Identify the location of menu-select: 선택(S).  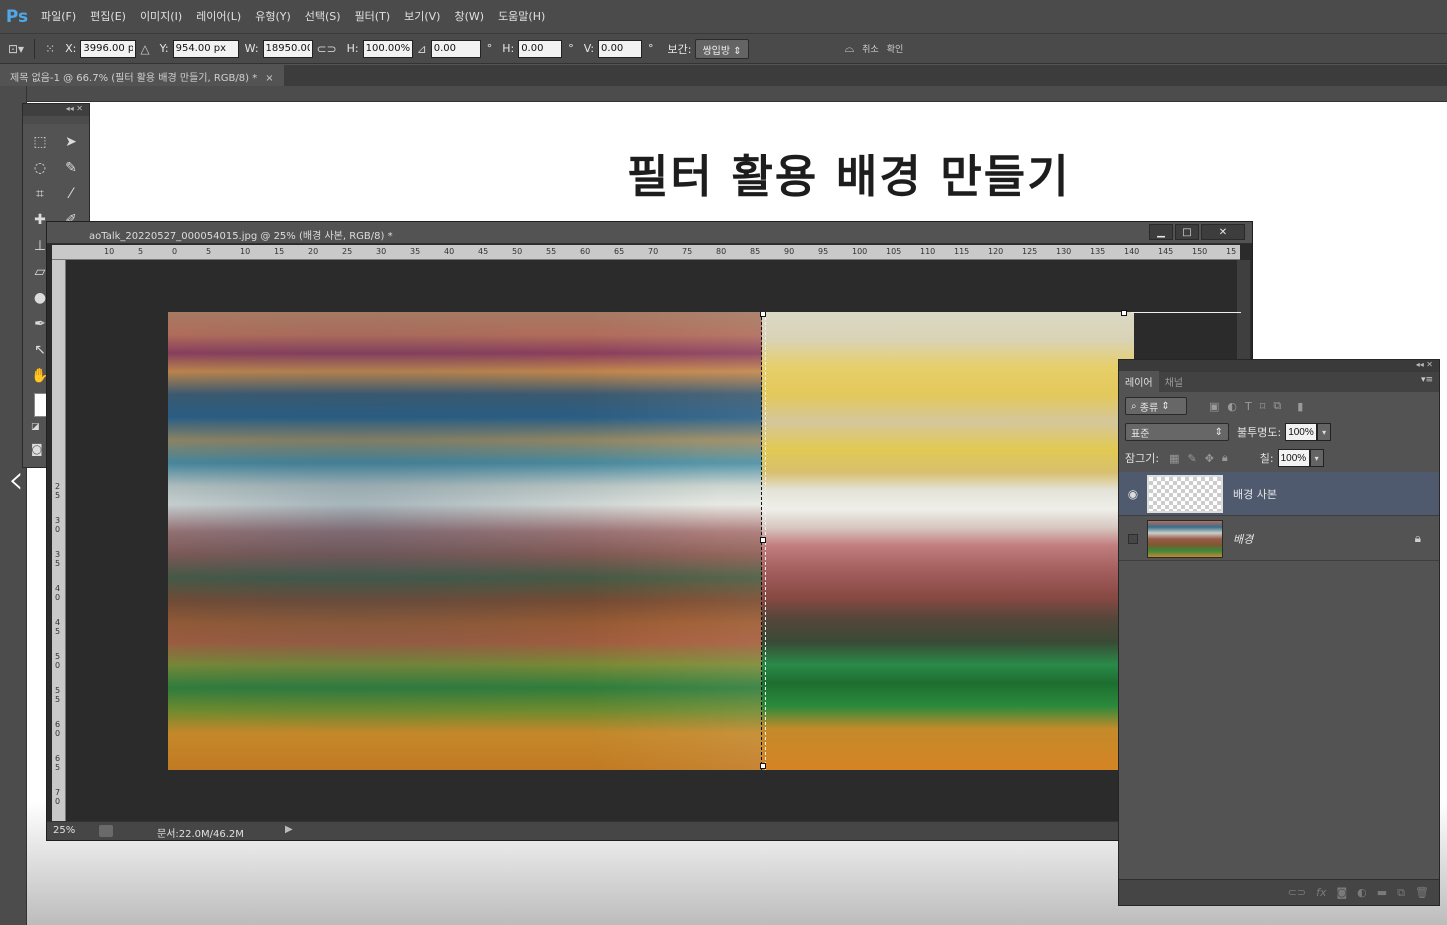
(323, 17).